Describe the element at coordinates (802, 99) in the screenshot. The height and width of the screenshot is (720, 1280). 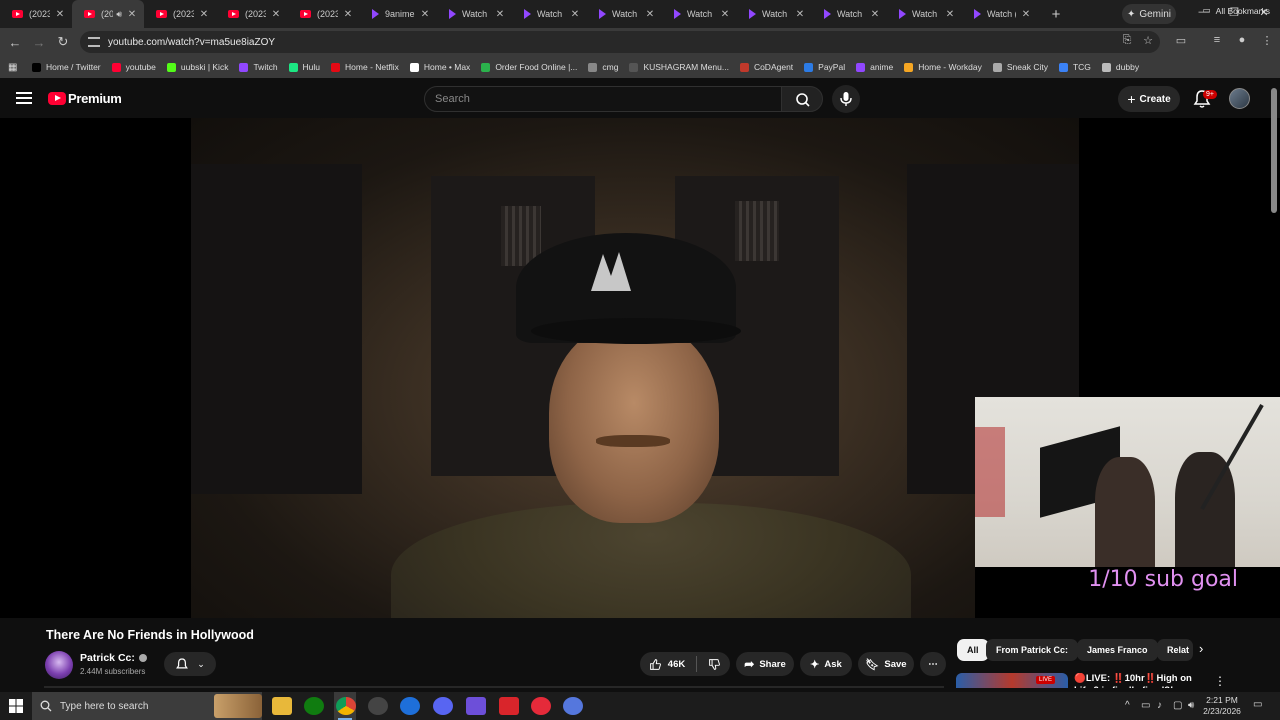
I see `search-button` at that location.